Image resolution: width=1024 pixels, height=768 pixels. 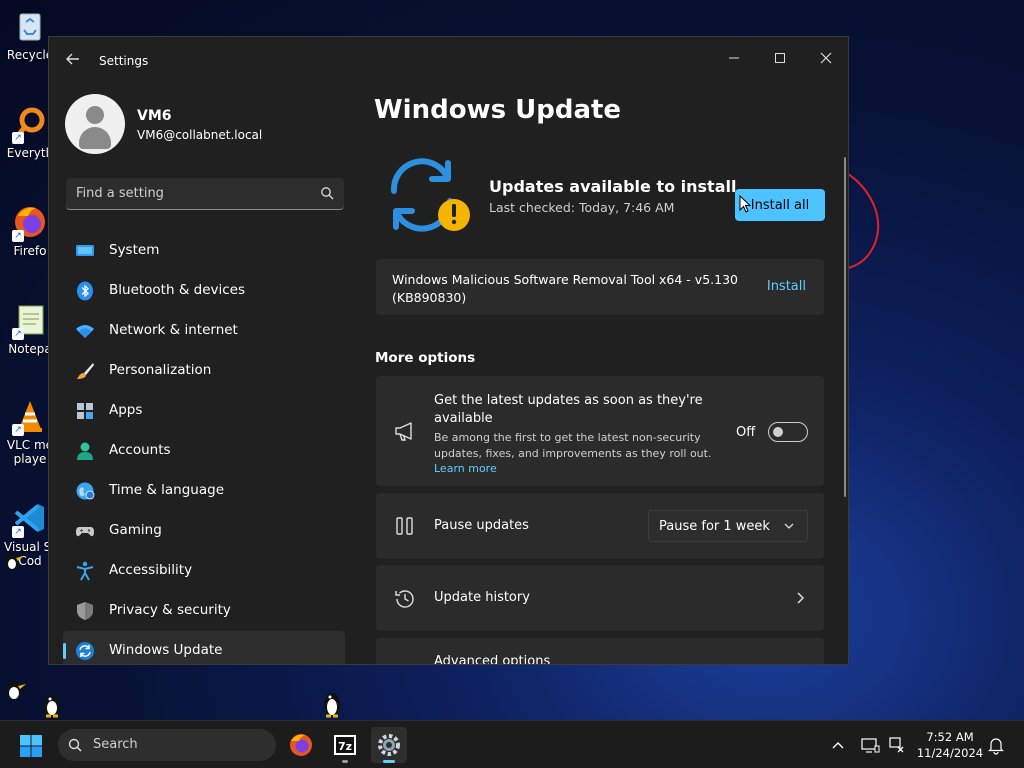 What do you see at coordinates (734, 60) in the screenshot?
I see `minimize-button` at bounding box center [734, 60].